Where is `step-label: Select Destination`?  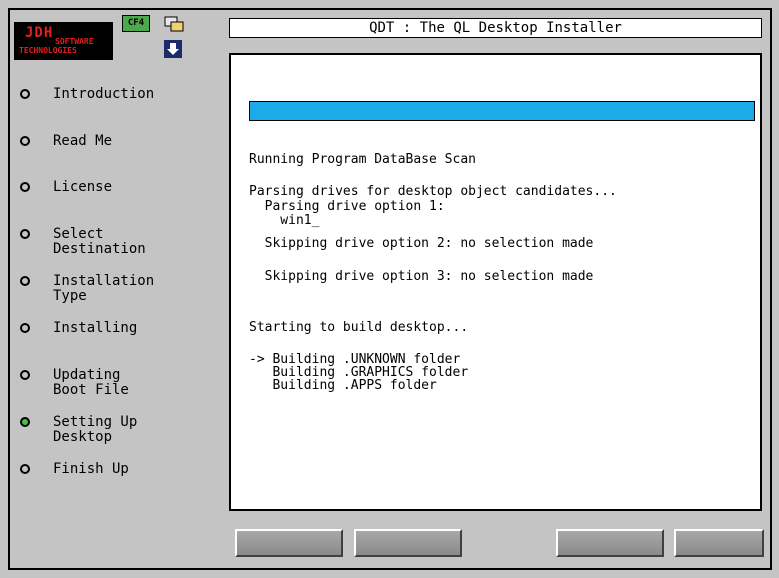 step-label: Select Destination is located at coordinates (99, 241).